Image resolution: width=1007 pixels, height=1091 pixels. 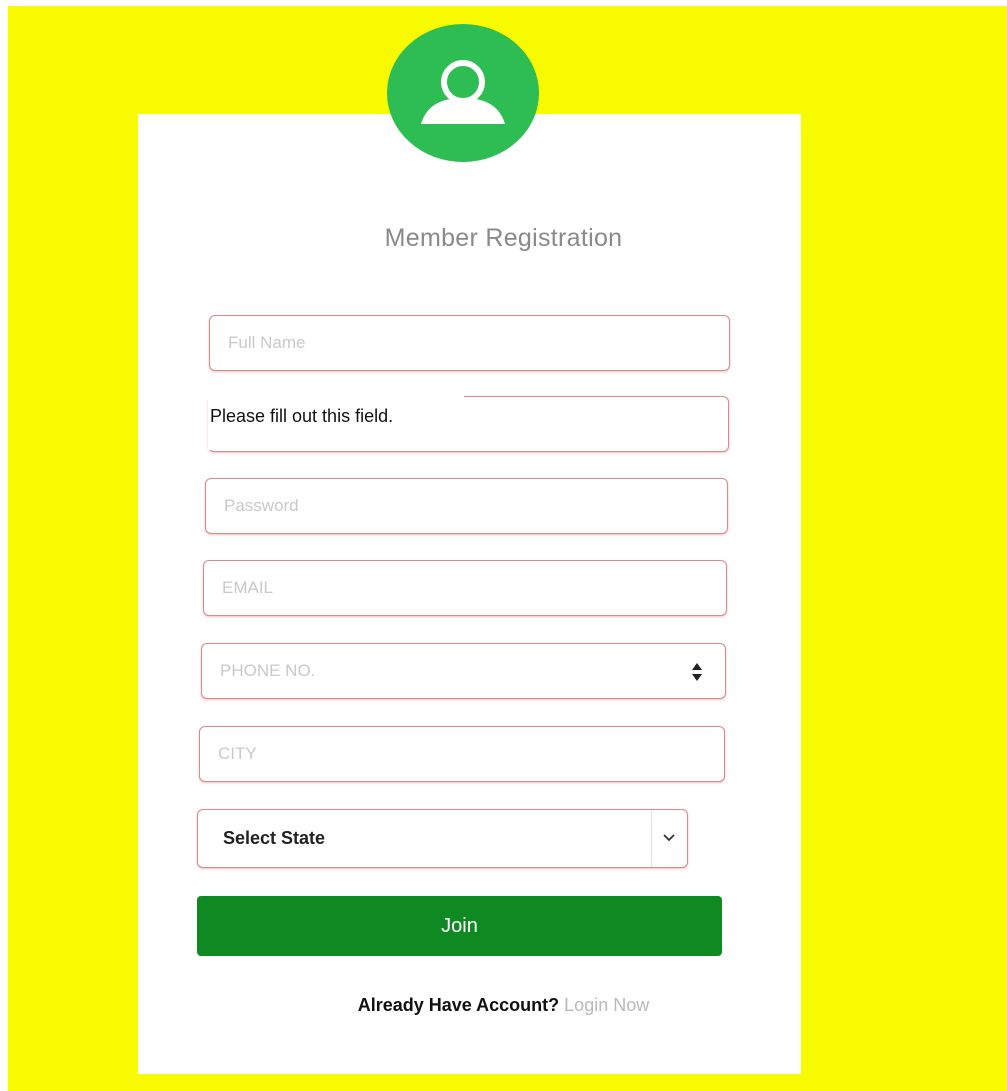 I want to click on password-field, so click(x=466, y=506).